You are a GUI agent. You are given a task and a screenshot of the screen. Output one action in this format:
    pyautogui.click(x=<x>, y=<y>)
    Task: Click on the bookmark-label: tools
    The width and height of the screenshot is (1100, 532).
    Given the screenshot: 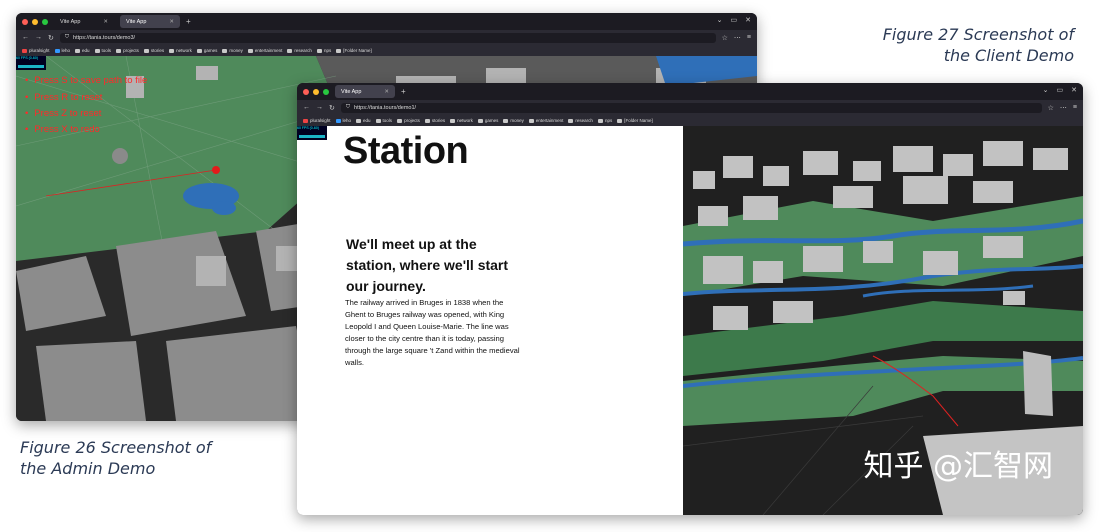 What is the action you would take?
    pyautogui.click(x=387, y=120)
    